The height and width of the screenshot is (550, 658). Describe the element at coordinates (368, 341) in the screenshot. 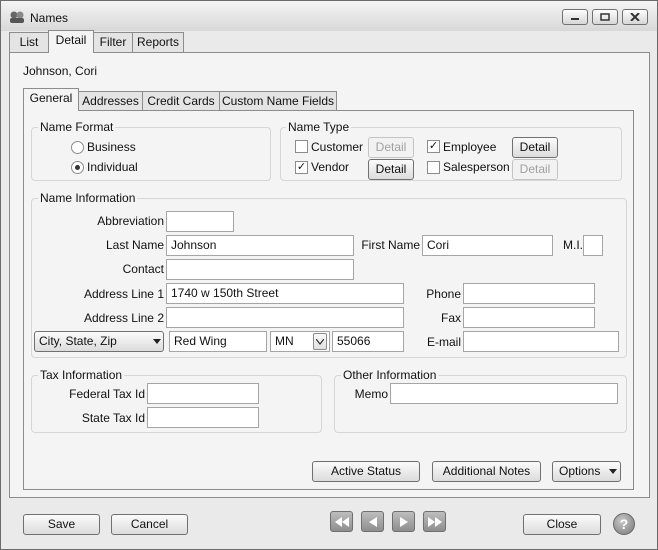

I see `zip-field: 55066` at that location.